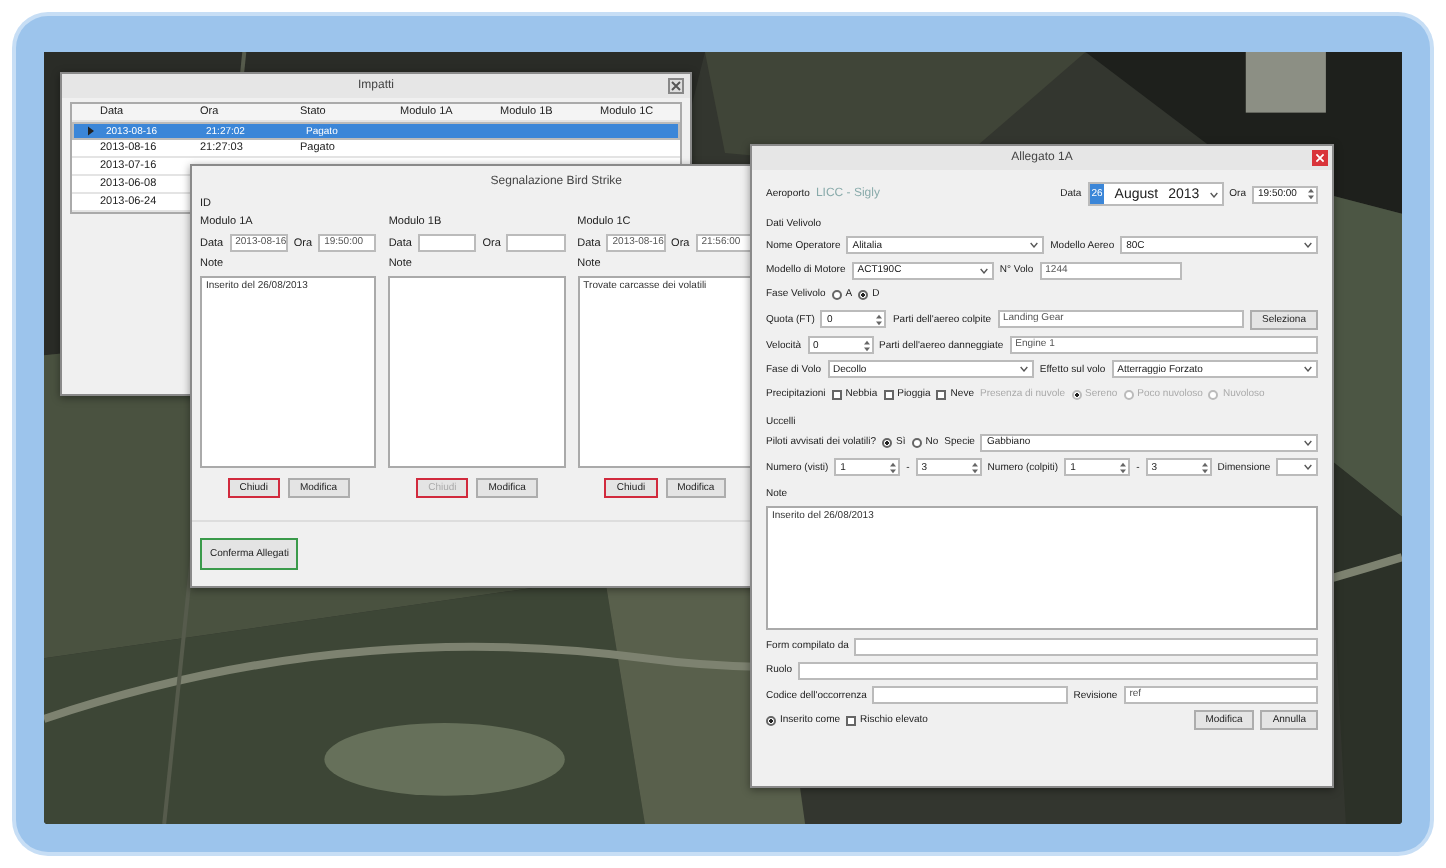  I want to click on time-field, so click(536, 243).